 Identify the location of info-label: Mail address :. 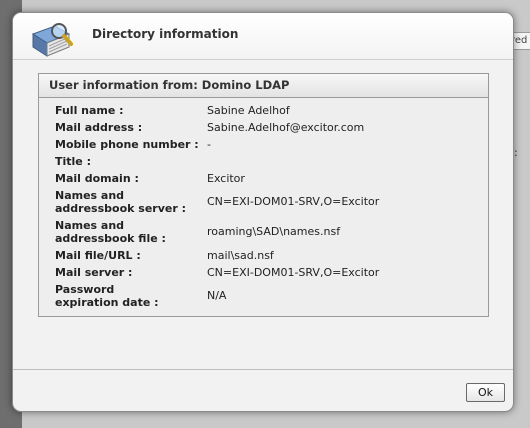
(99, 127).